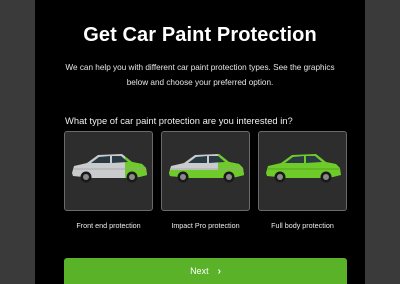 This screenshot has height=284, width=400. I want to click on option-impact-pro: Impact Pro protection, so click(205, 186).